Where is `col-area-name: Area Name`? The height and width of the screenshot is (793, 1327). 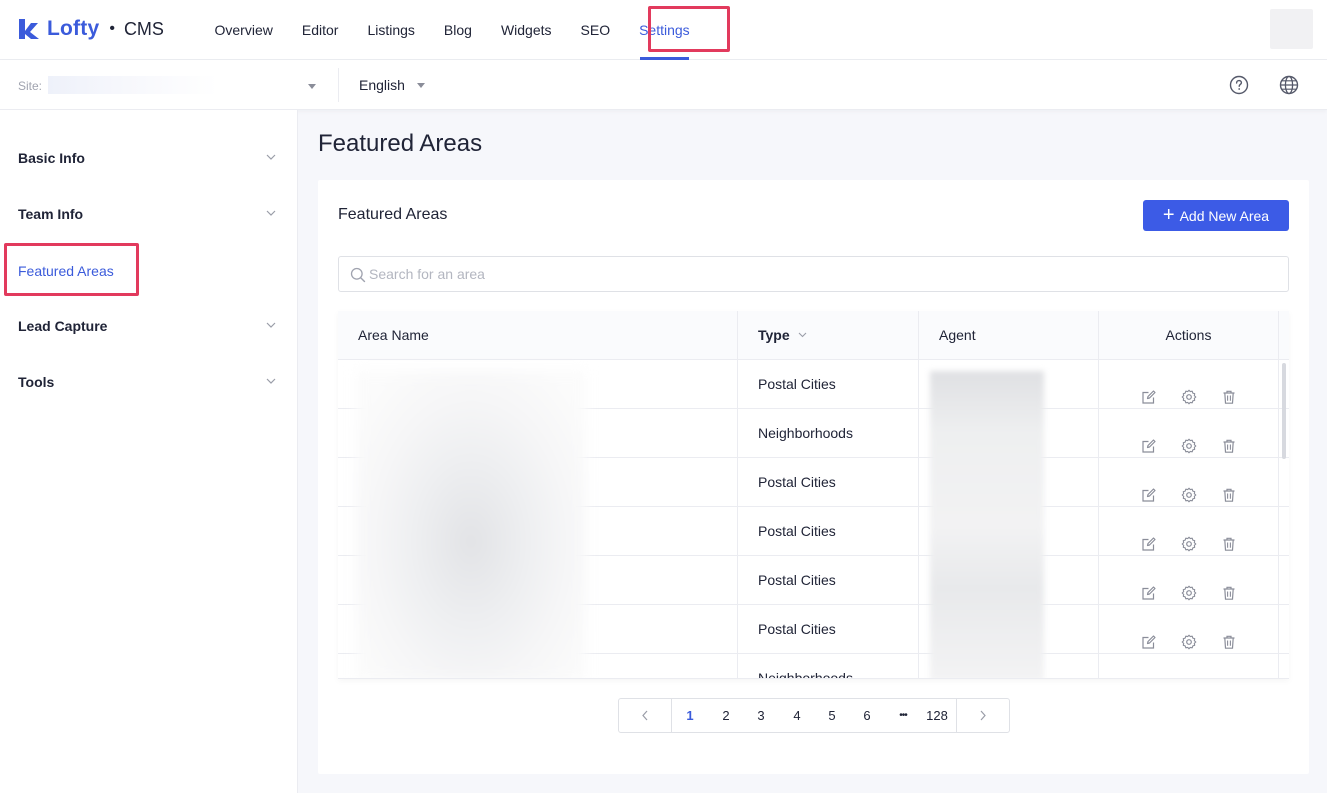
col-area-name: Area Name is located at coordinates (538, 335).